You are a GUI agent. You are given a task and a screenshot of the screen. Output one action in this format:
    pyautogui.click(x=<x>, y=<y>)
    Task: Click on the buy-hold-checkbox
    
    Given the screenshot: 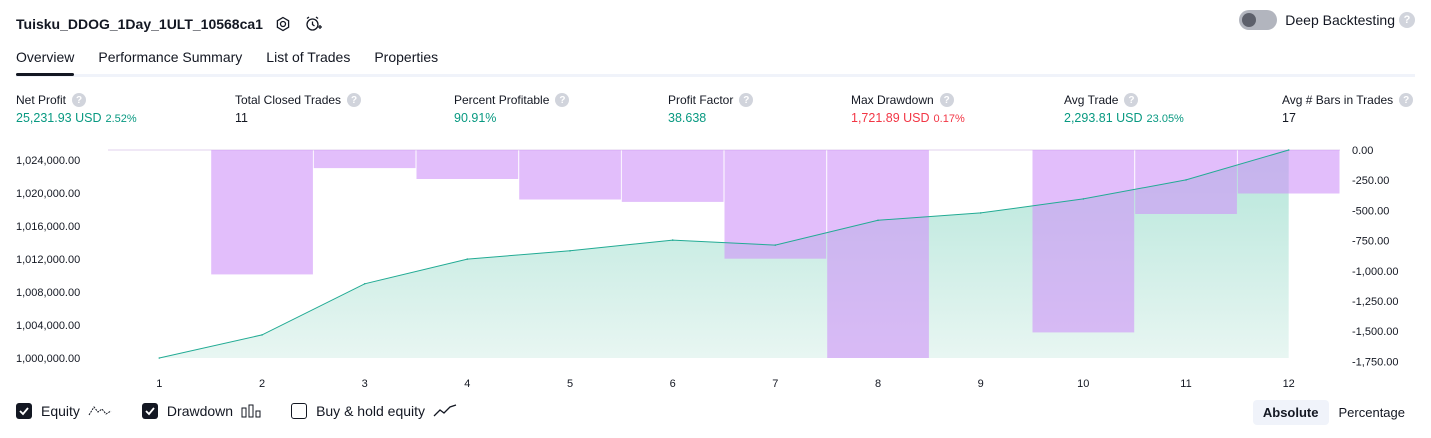 What is the action you would take?
    pyautogui.click(x=299, y=411)
    